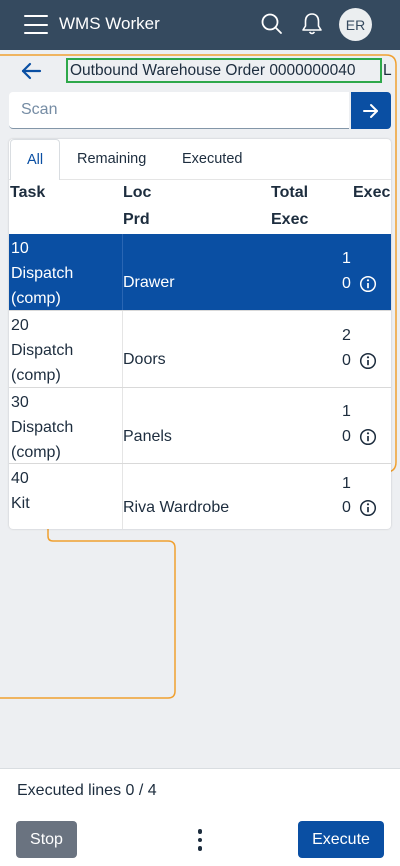  What do you see at coordinates (36, 24) in the screenshot?
I see `menu-icon` at bounding box center [36, 24].